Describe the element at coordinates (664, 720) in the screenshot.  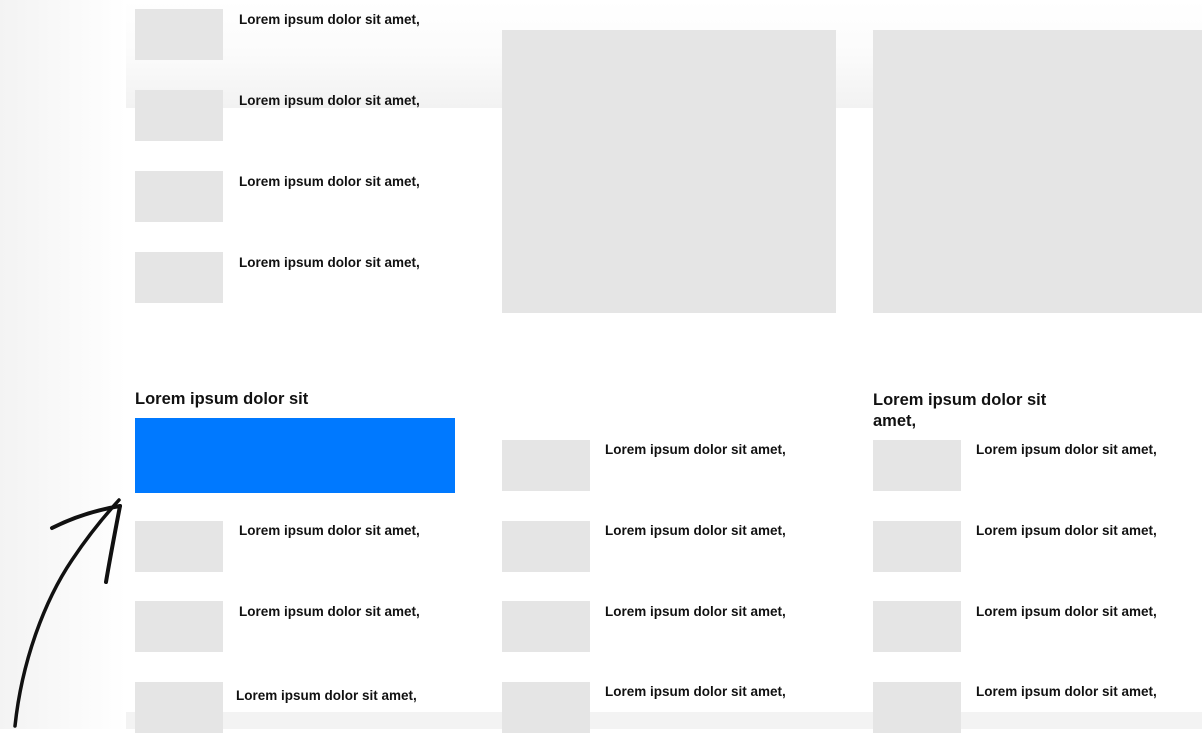
I see `bottom-shade` at that location.